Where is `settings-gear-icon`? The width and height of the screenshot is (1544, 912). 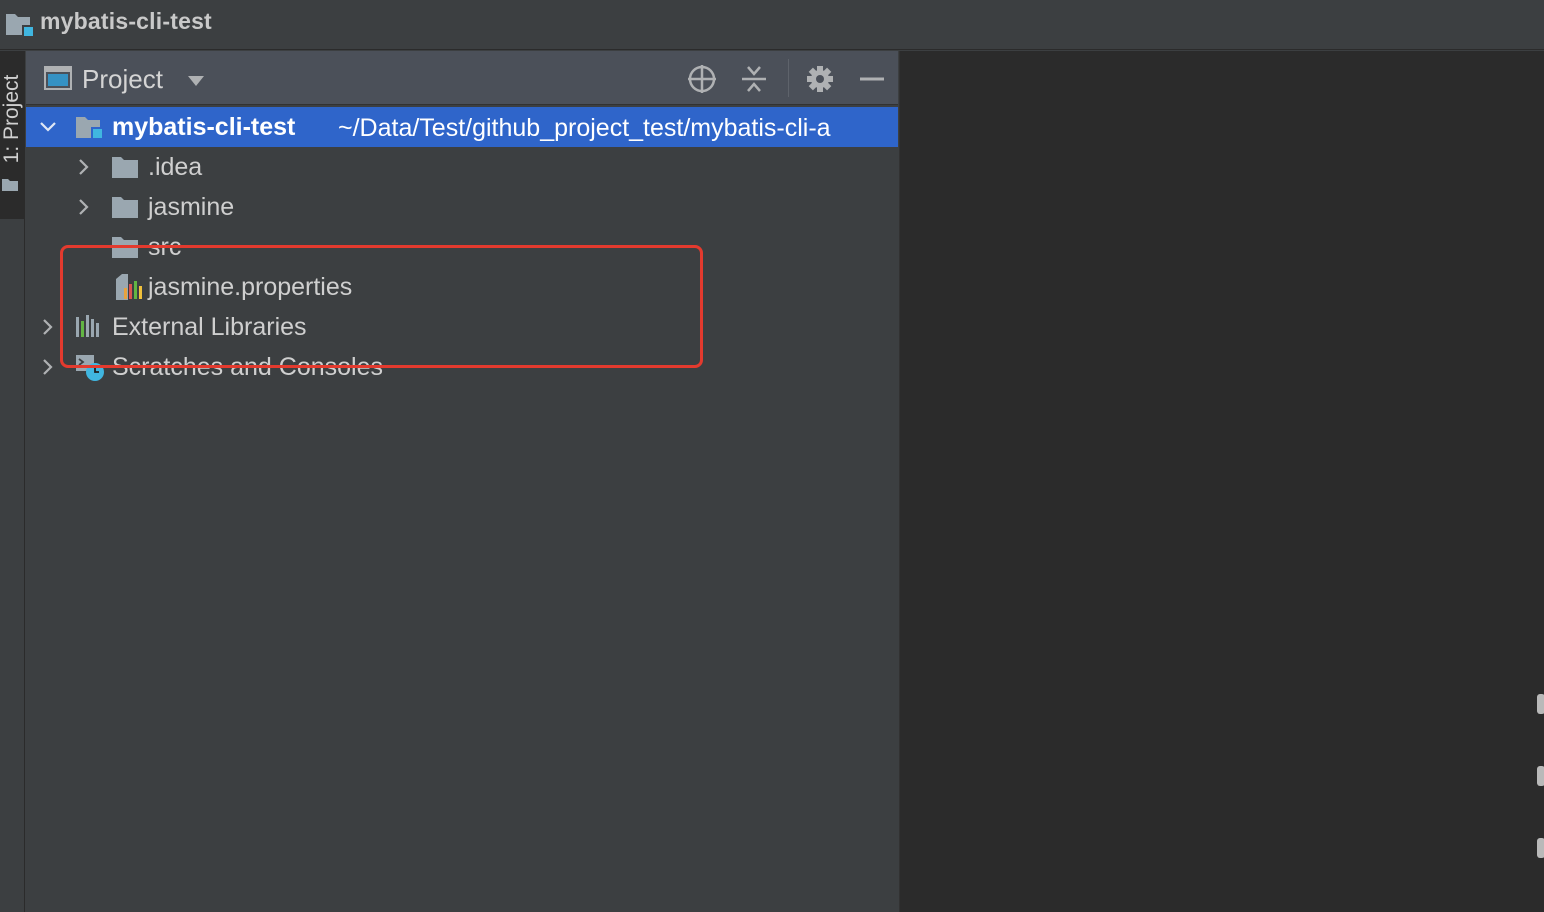
settings-gear-icon is located at coordinates (820, 79).